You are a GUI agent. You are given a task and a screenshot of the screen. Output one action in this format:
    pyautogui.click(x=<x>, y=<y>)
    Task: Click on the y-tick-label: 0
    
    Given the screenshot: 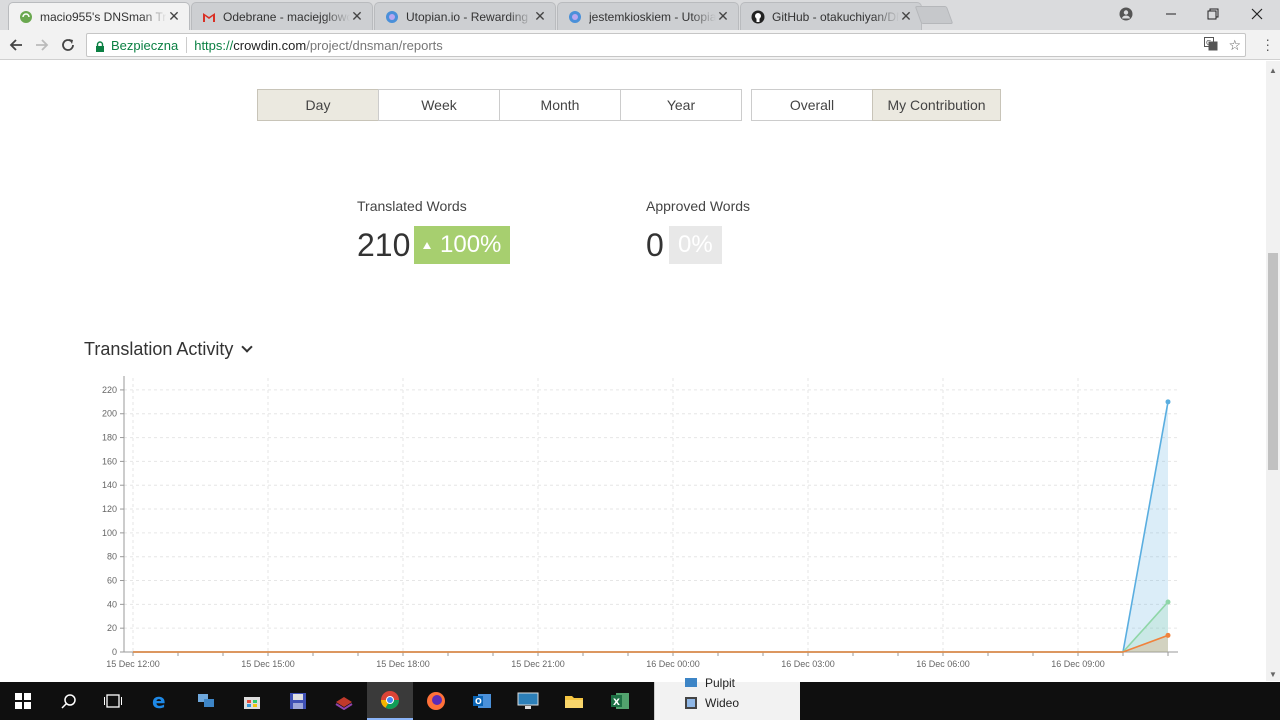 What is the action you would take?
    pyautogui.click(x=114, y=652)
    